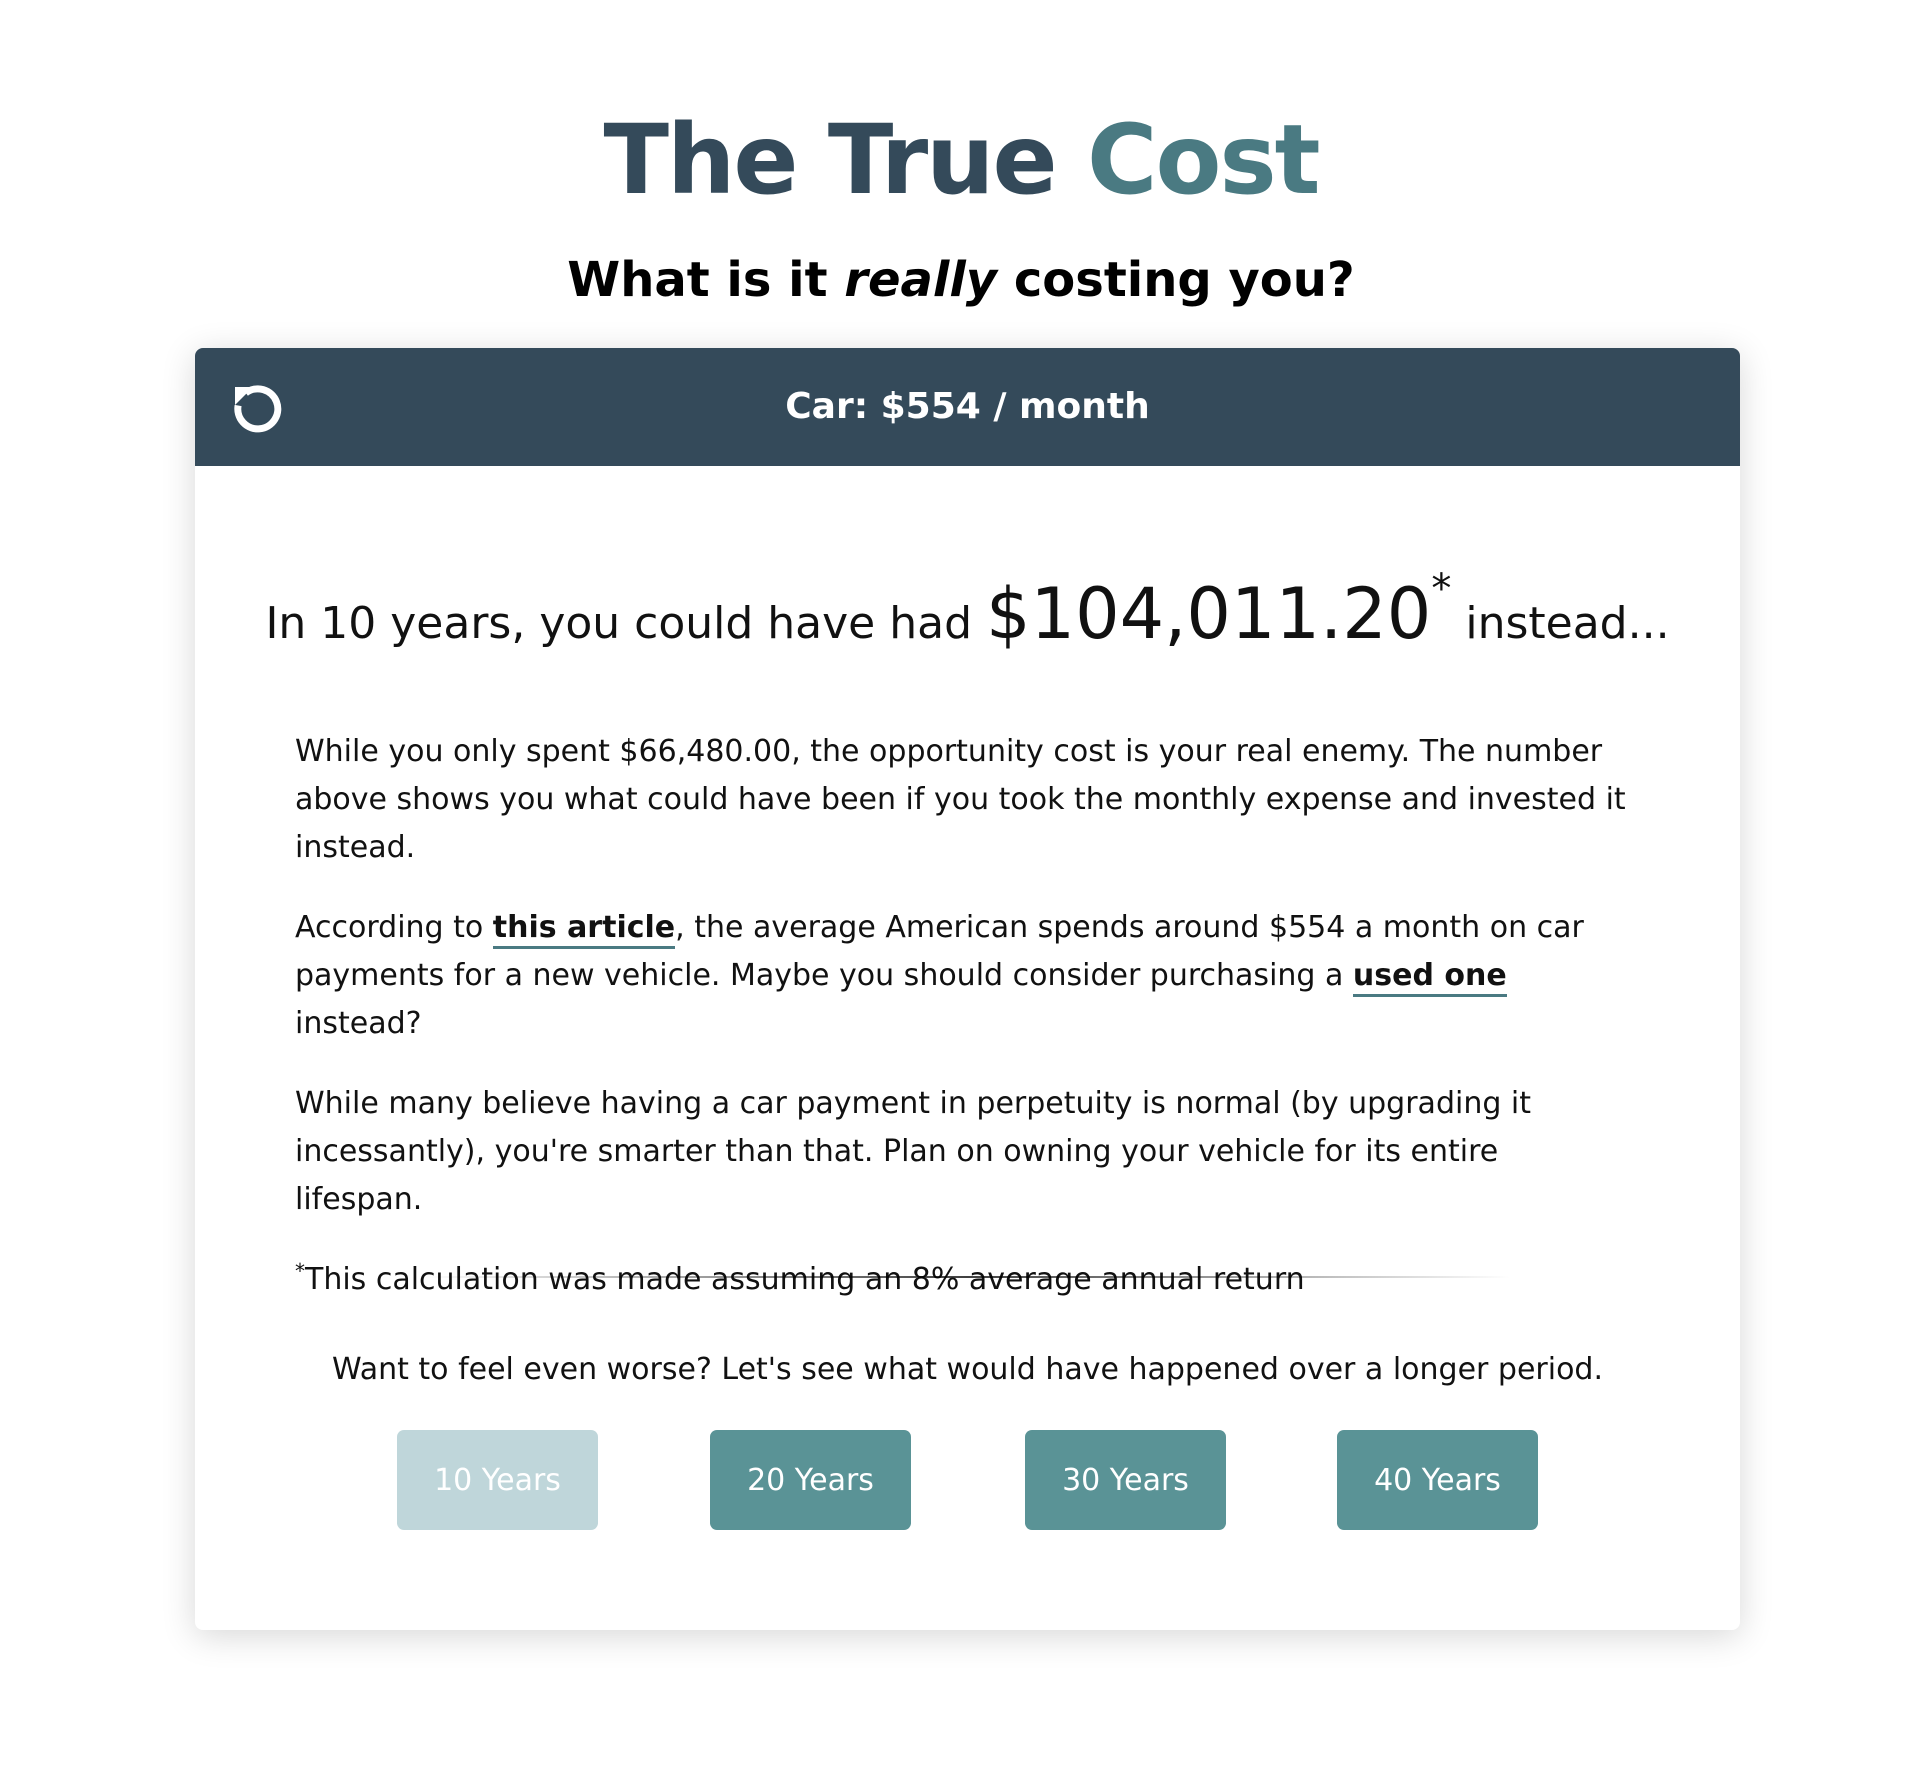  I want to click on 20-years-button: 20 Years, so click(810, 1480).